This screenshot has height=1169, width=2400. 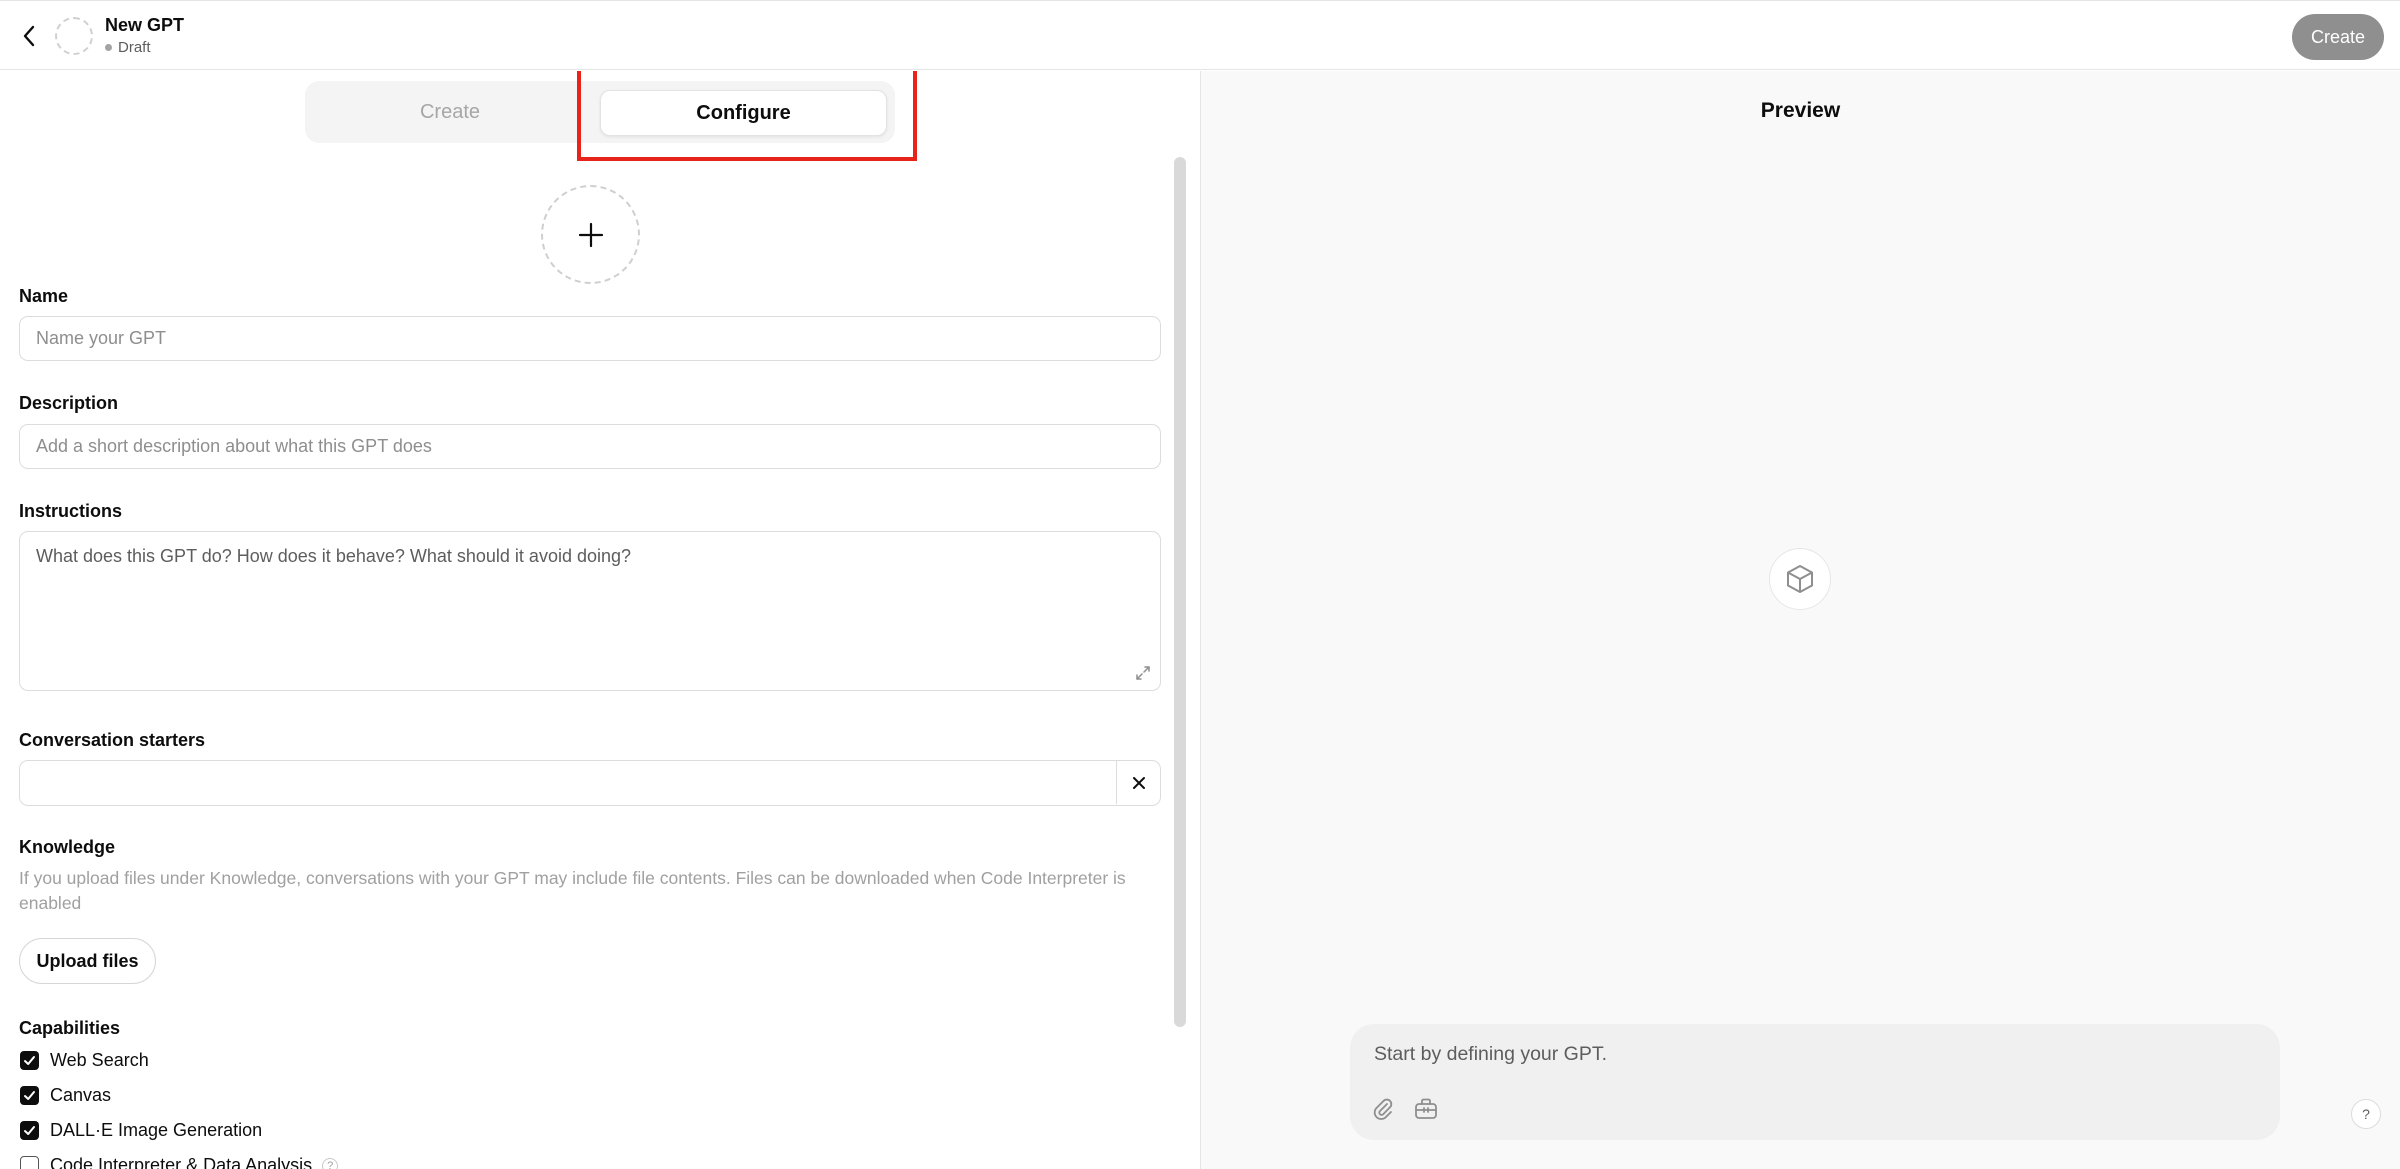 What do you see at coordinates (1143, 673) in the screenshot?
I see `expand-icon` at bounding box center [1143, 673].